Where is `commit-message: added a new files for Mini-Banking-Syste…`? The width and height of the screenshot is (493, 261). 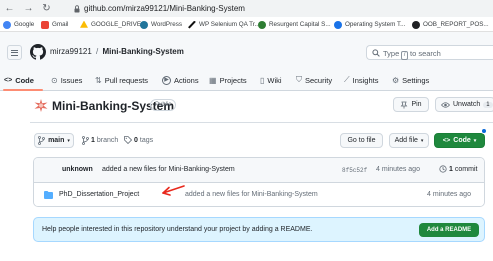
commit-message: added a new files for Mini-Banking-Syste… is located at coordinates (168, 169).